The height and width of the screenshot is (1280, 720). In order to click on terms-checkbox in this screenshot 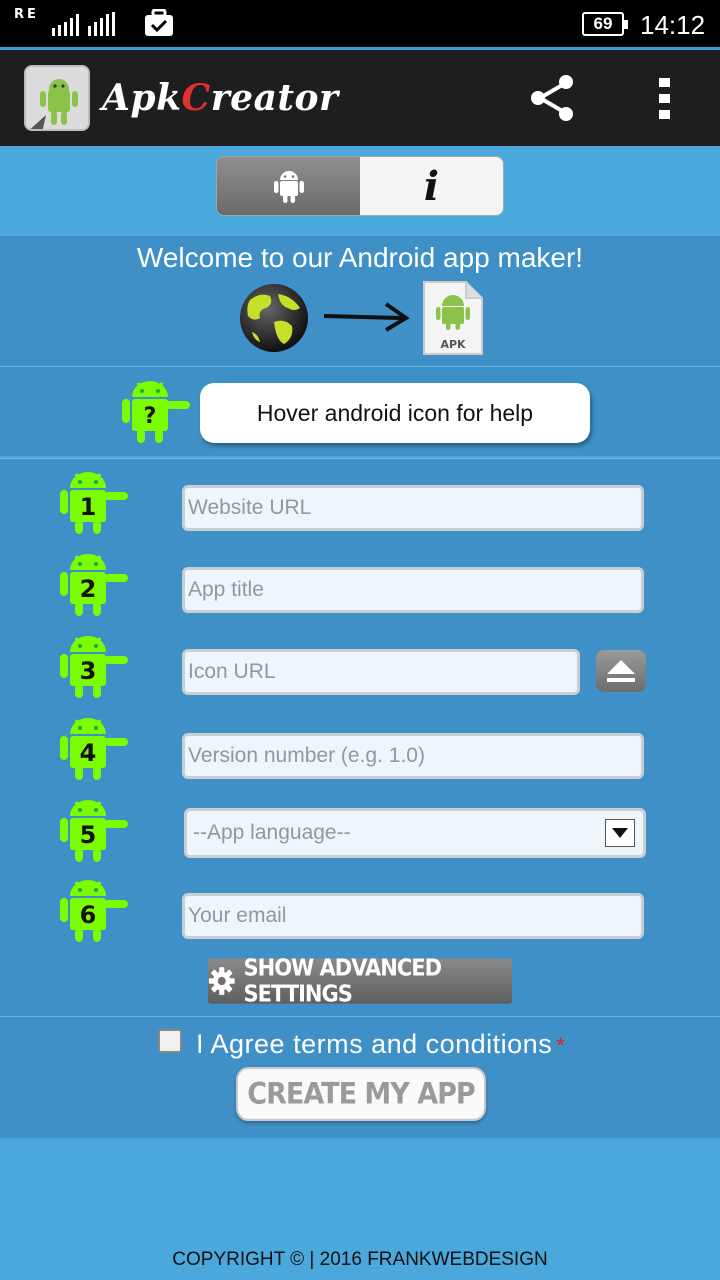, I will do `click(170, 1041)`.